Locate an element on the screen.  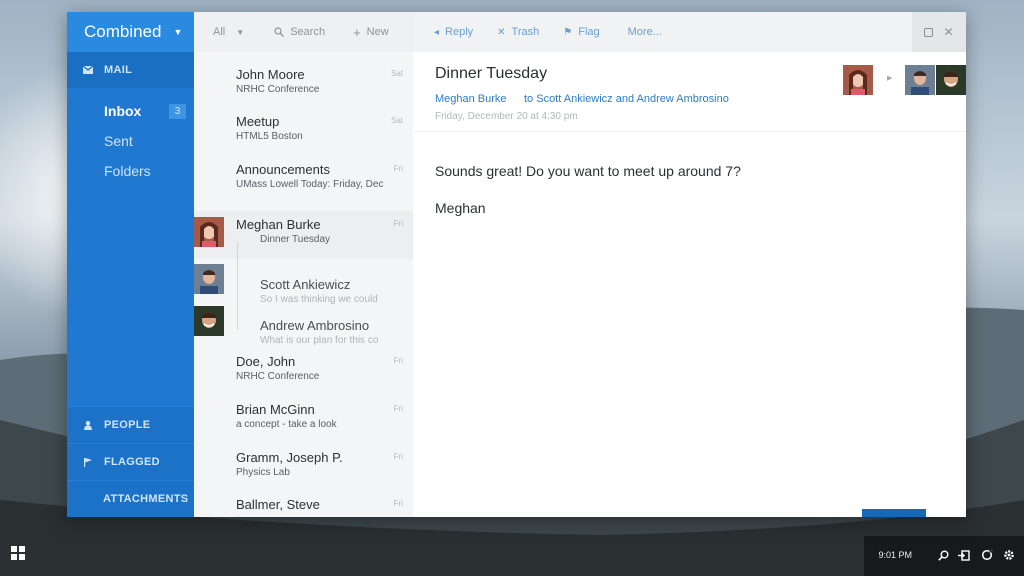
window-controls: ✕ is located at coordinates (939, 32).